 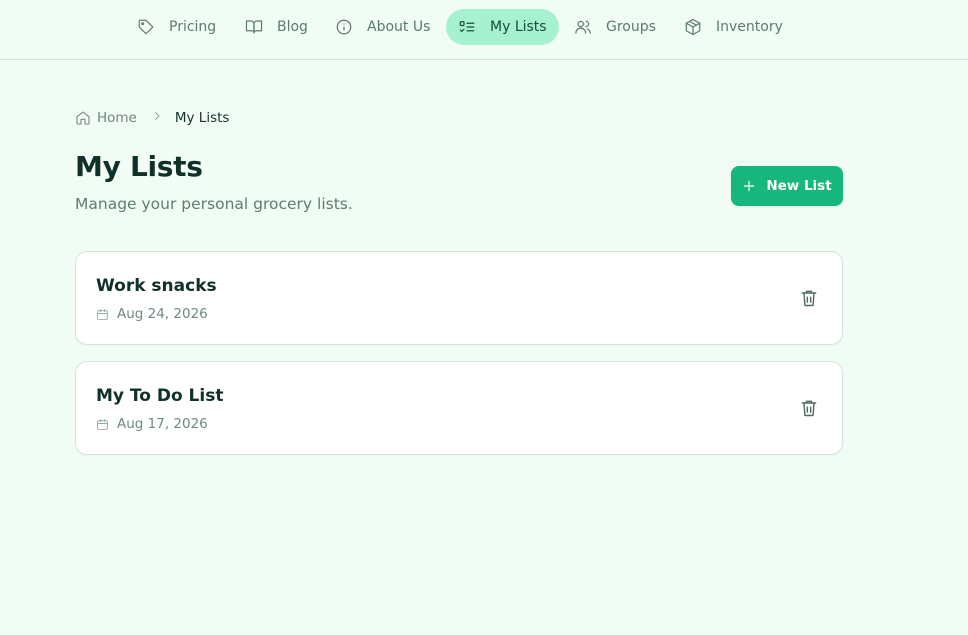 I want to click on new-list-button: New List, so click(x=787, y=186).